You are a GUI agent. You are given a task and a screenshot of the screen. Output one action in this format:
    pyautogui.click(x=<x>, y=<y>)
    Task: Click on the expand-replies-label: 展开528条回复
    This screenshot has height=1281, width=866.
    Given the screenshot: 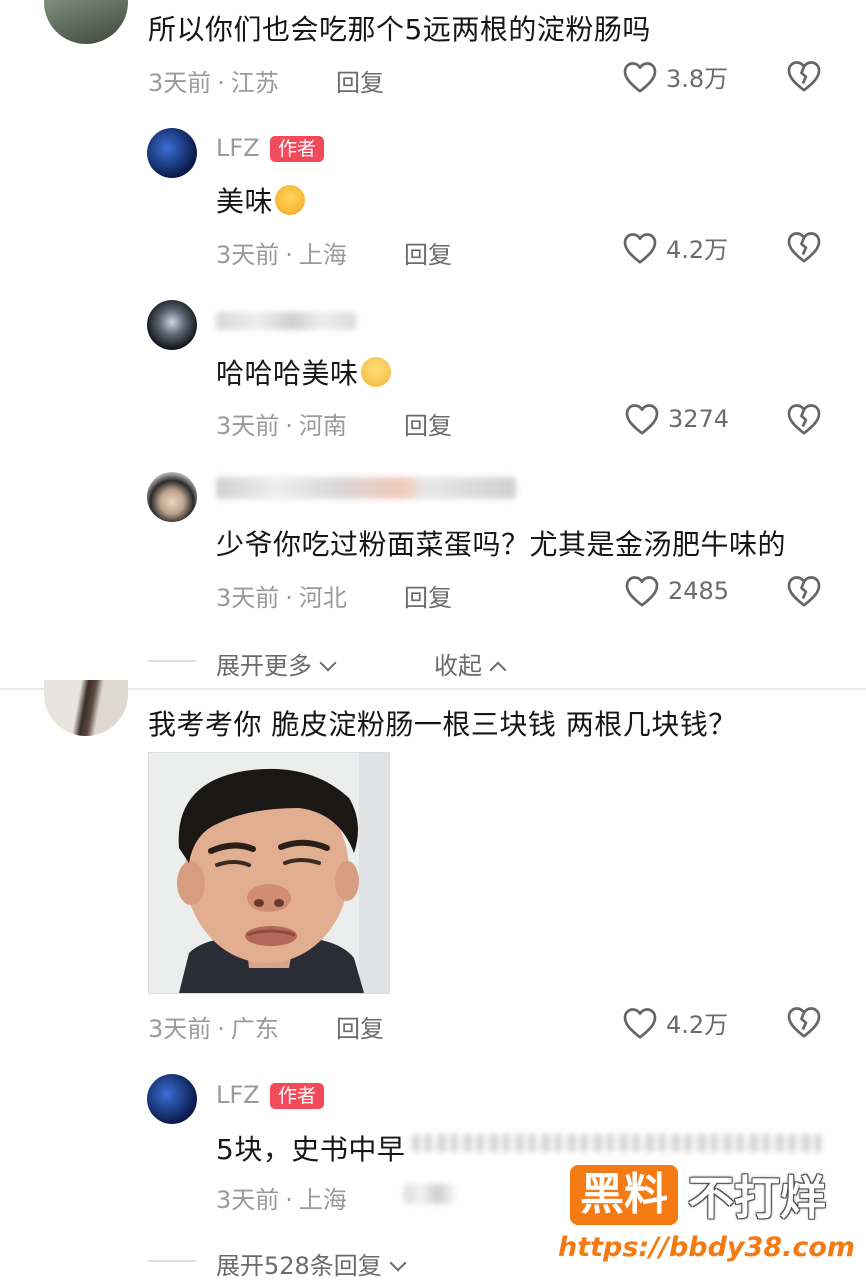 What is the action you would take?
    pyautogui.click(x=299, y=1266)
    